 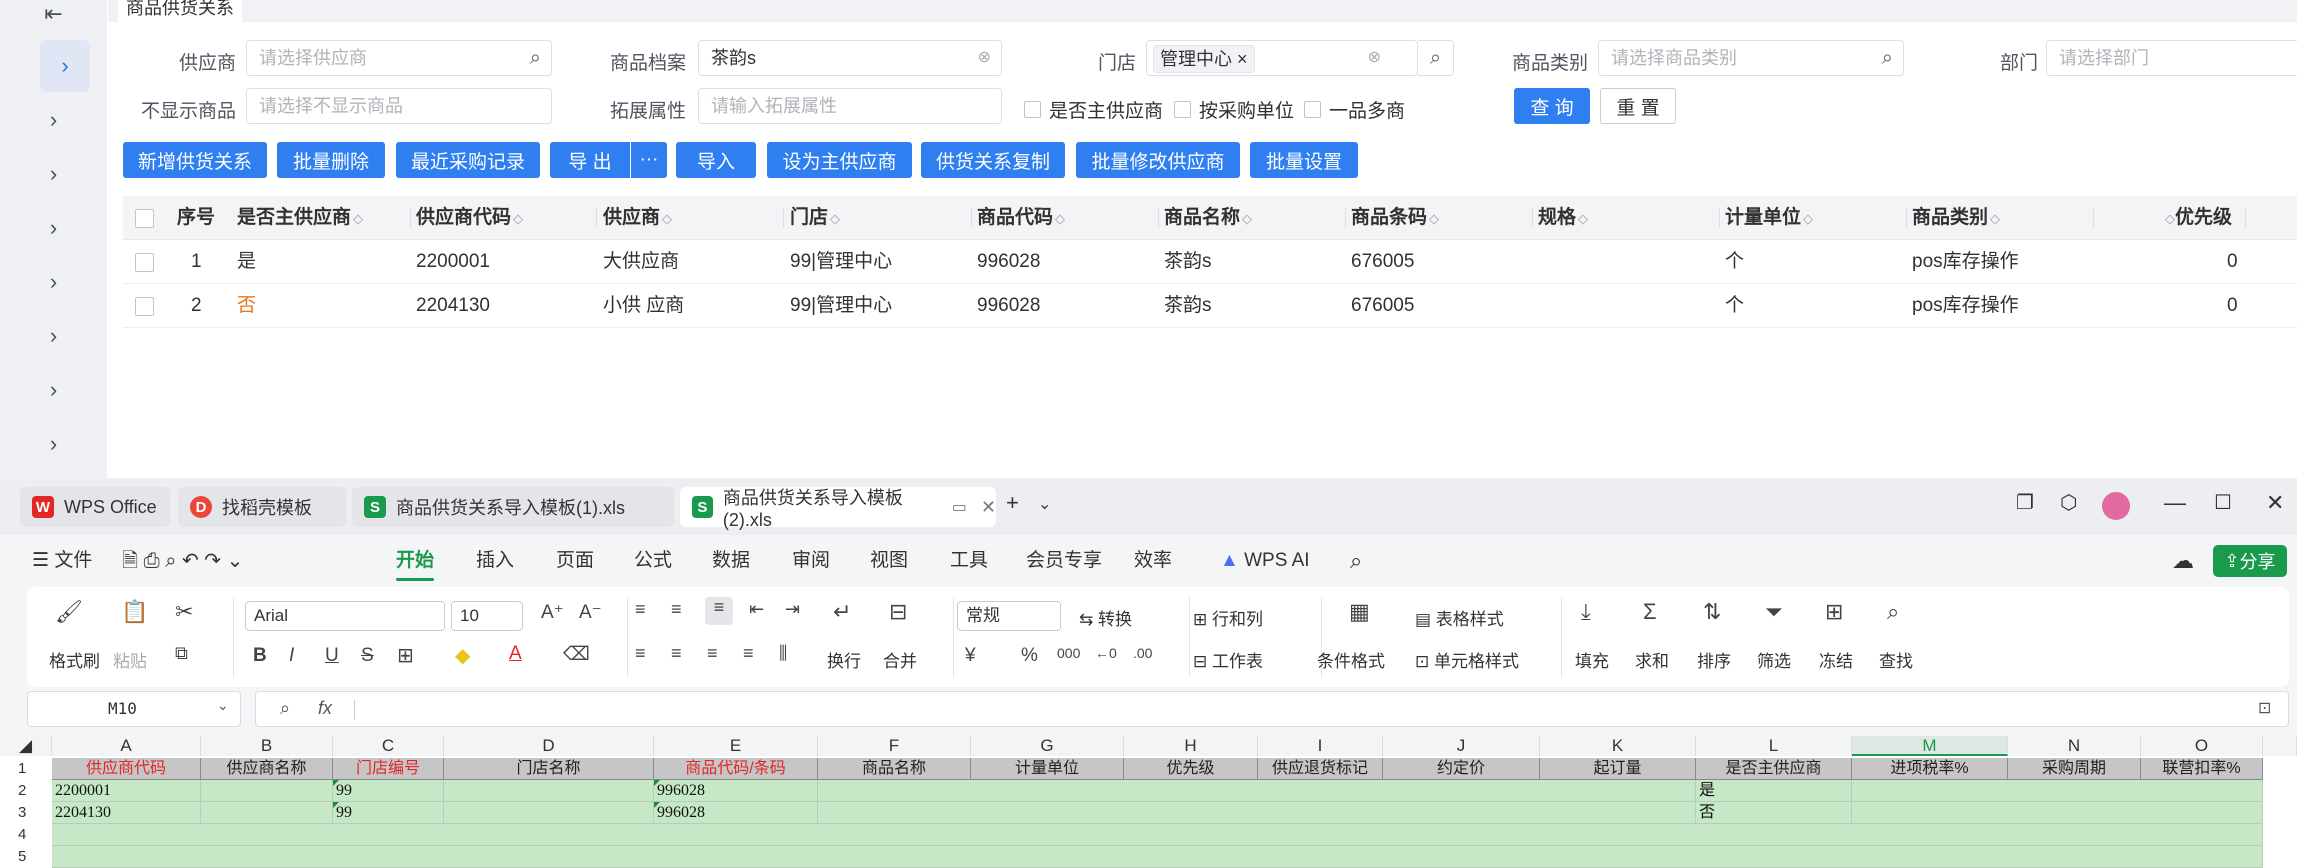 I want to click on set-main-supplier-button: 设为主供应商, so click(x=839, y=160).